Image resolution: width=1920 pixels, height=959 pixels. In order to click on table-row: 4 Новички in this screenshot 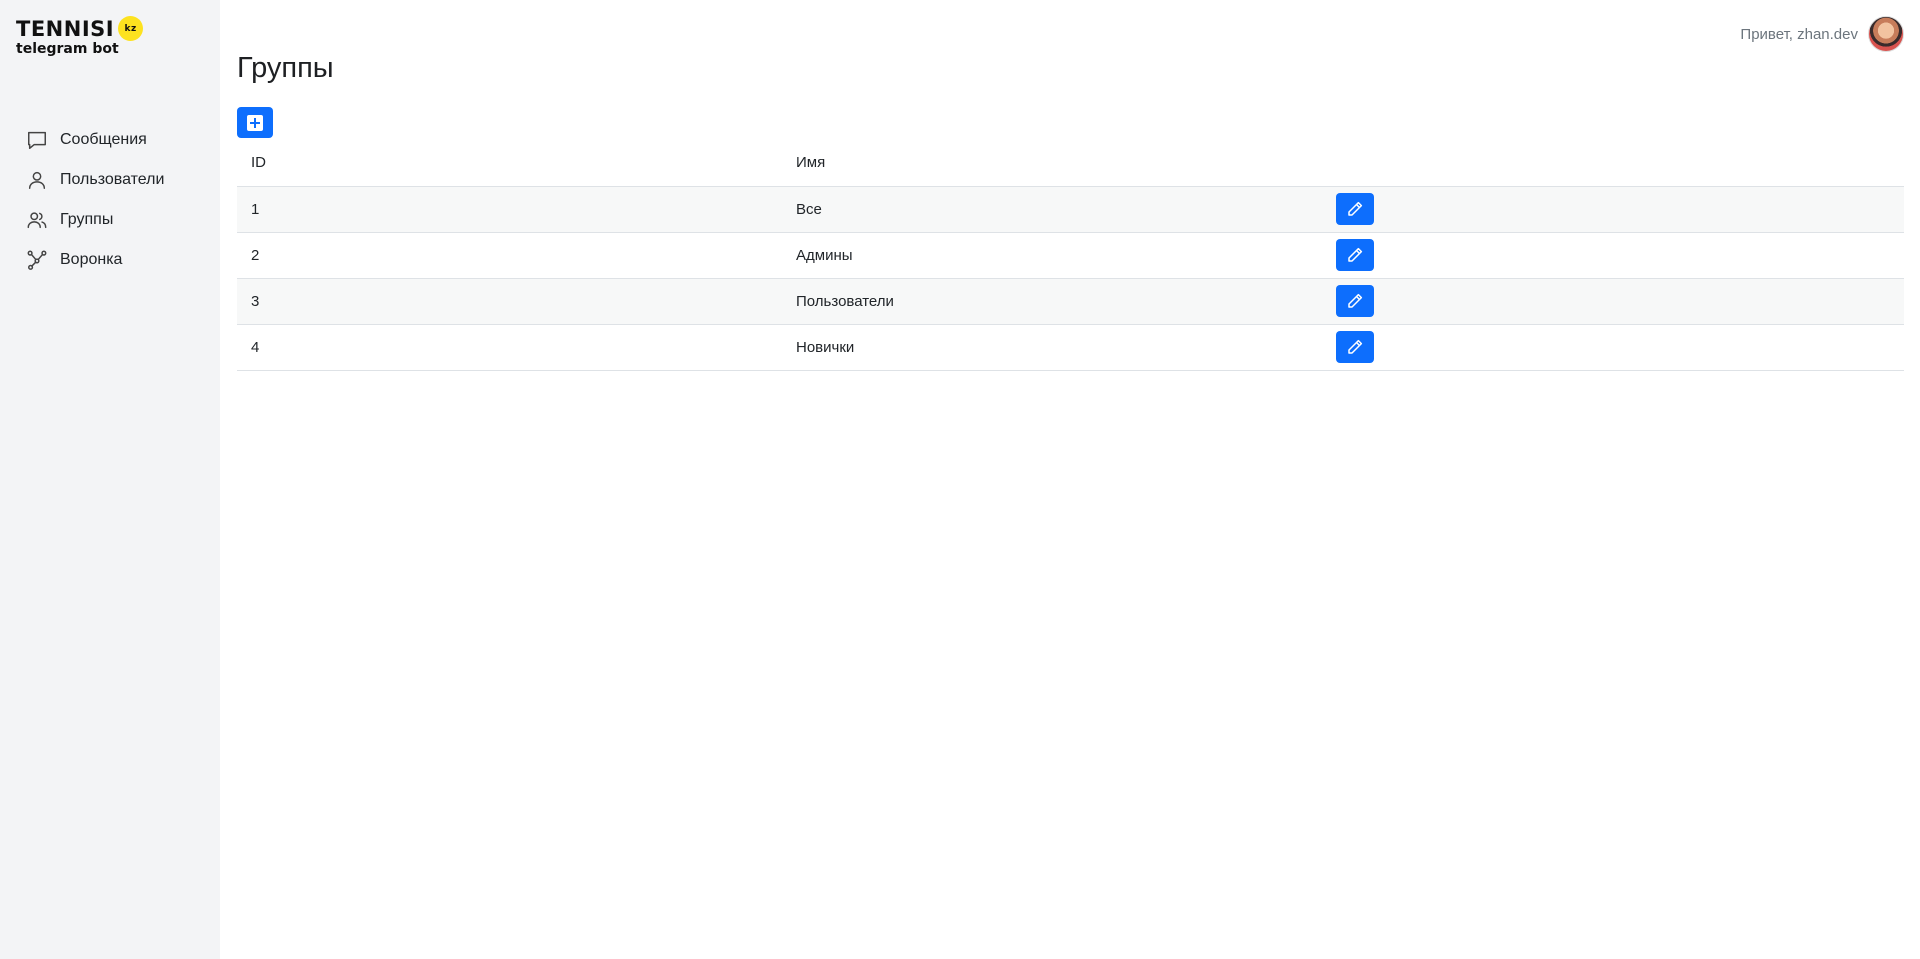, I will do `click(1070, 347)`.